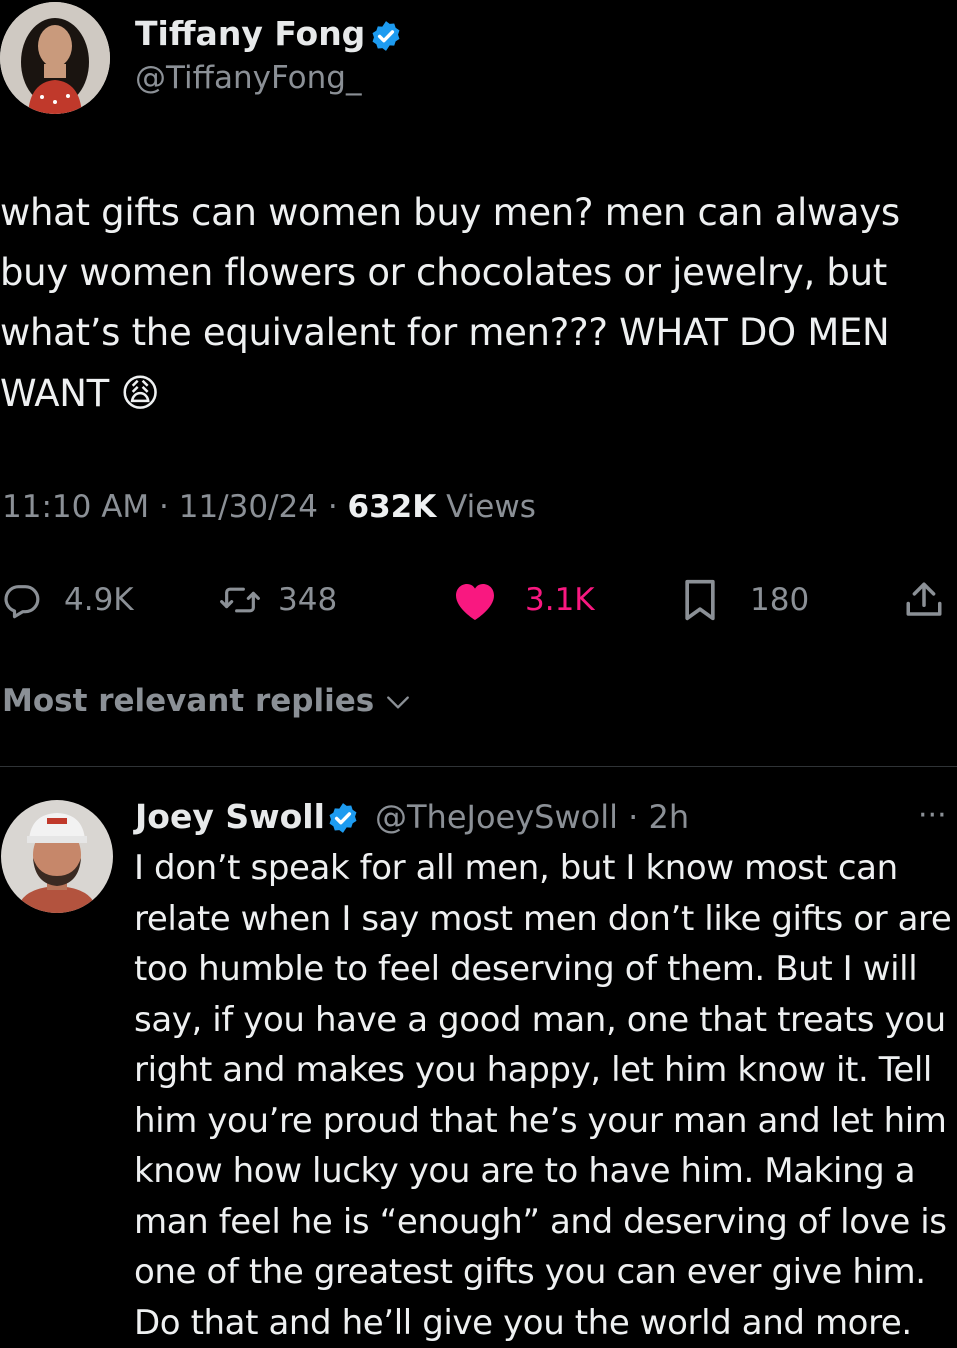 The height and width of the screenshot is (1348, 957). What do you see at coordinates (478, 766) in the screenshot?
I see `divider` at bounding box center [478, 766].